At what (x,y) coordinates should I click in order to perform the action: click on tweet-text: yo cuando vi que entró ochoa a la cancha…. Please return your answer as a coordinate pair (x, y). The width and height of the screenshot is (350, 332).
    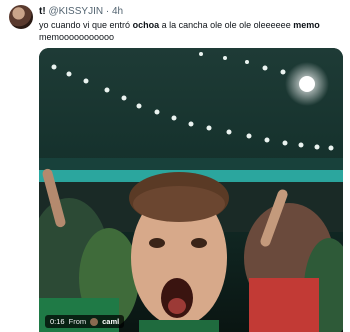
    Looking at the image, I should click on (189, 31).